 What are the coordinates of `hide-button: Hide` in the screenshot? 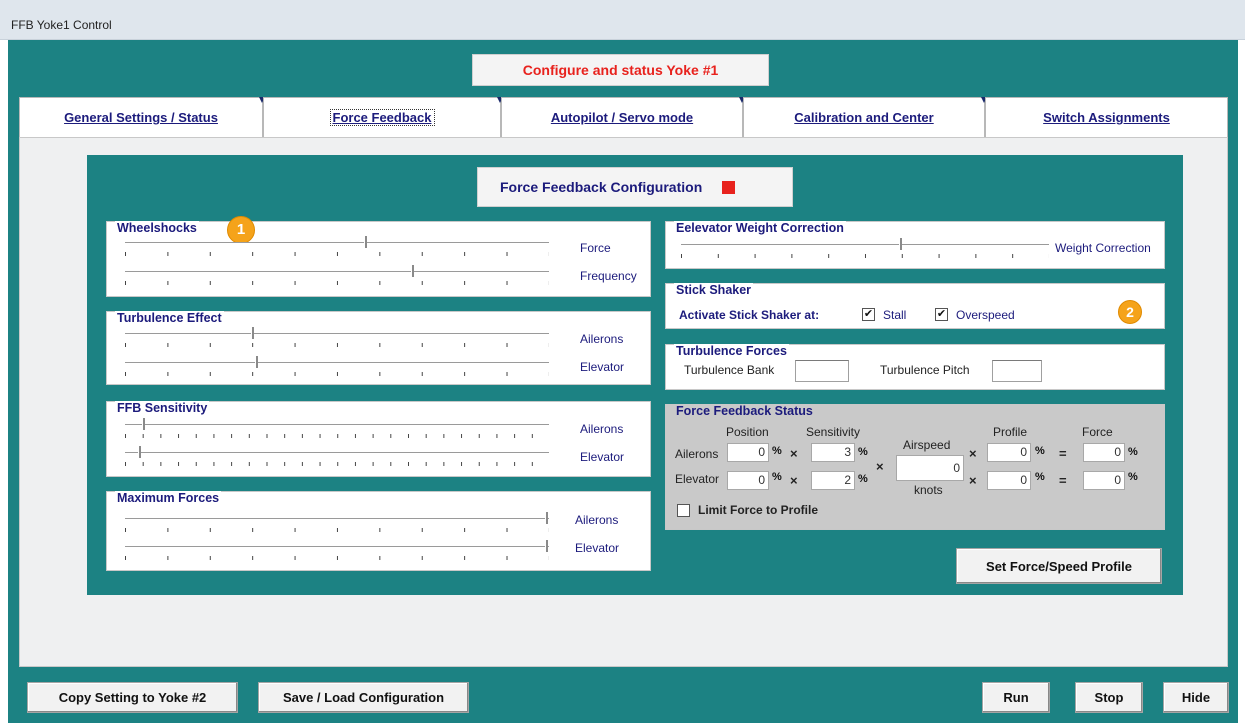 It's located at (1196, 697).